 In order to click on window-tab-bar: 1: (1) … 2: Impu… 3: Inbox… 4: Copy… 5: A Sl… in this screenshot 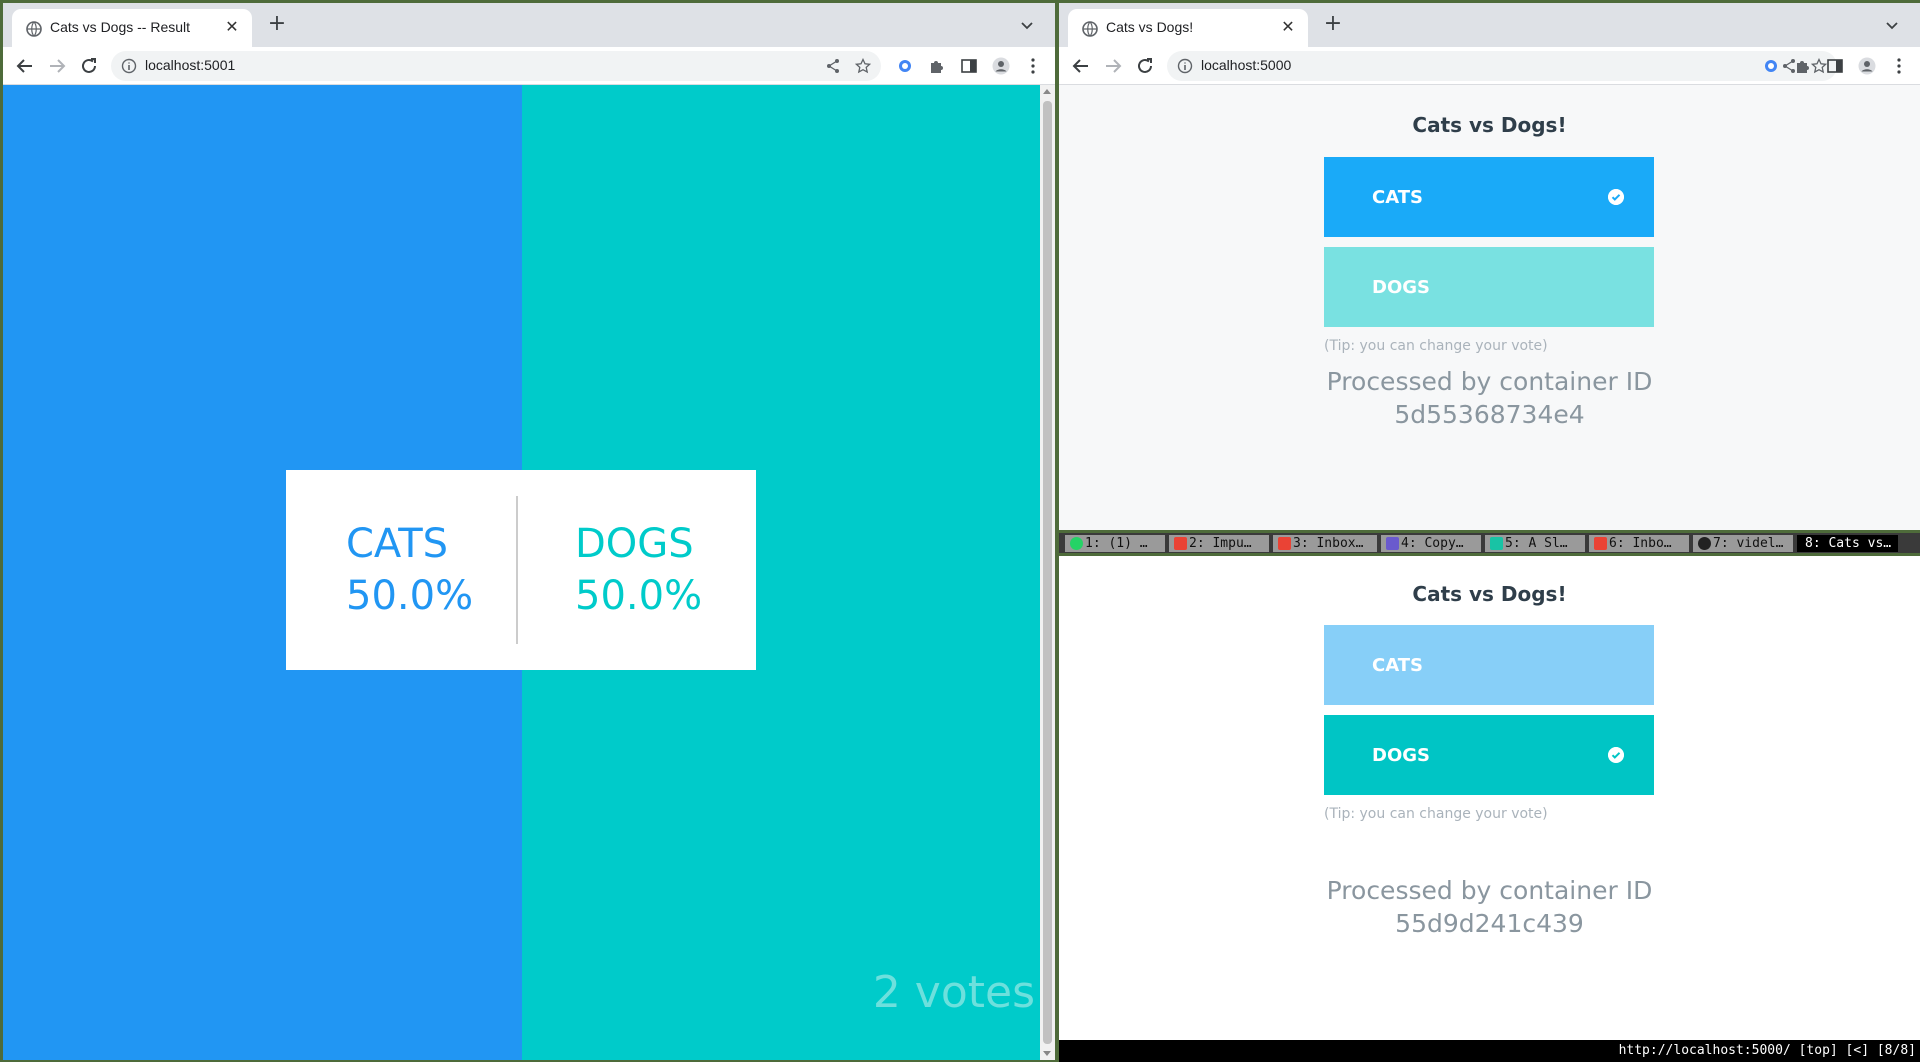, I will do `click(1489, 543)`.